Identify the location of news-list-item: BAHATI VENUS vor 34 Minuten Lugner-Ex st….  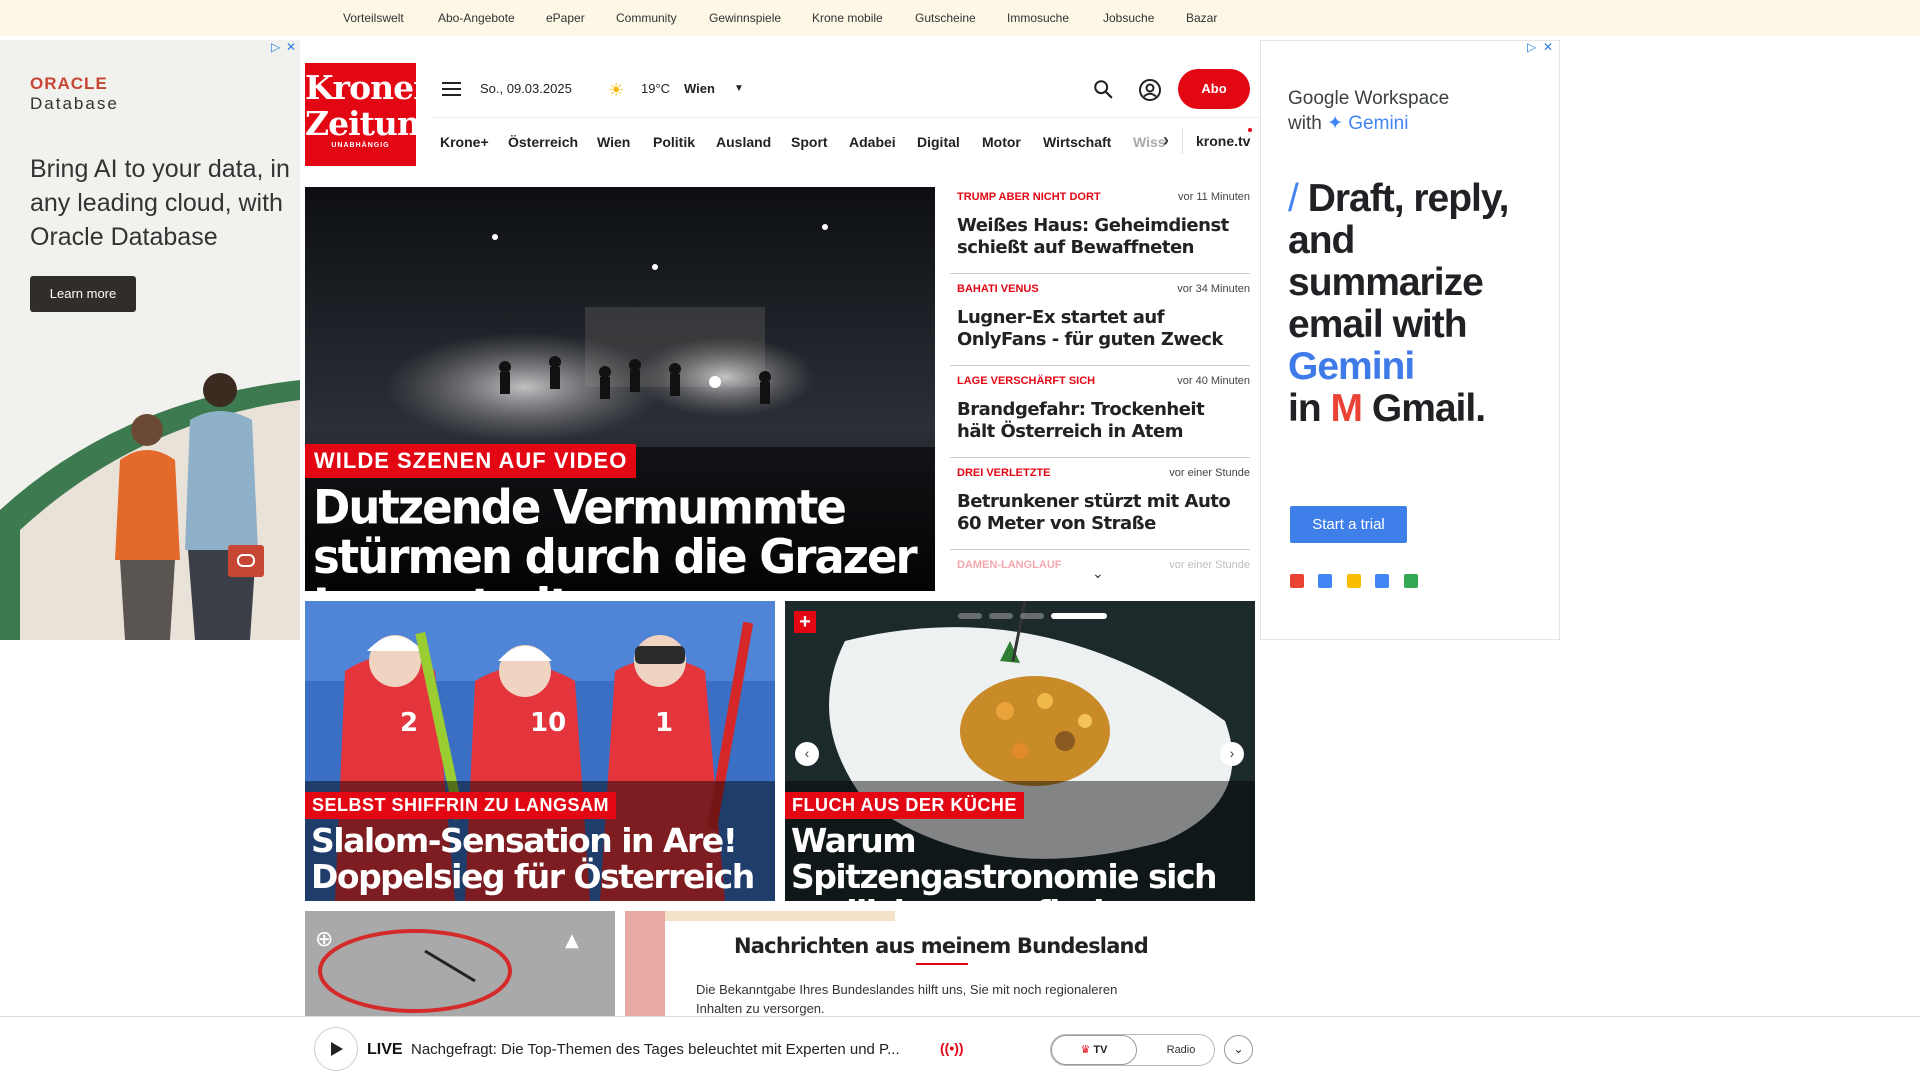
(1100, 325).